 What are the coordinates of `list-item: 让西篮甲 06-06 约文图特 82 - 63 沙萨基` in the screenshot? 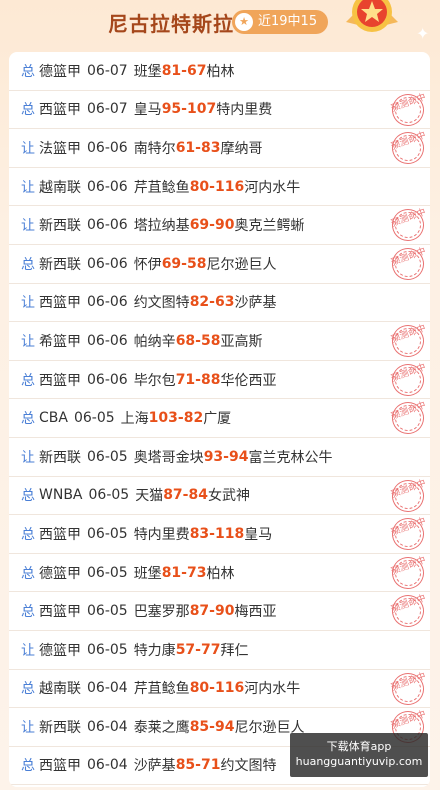 It's located at (219, 303).